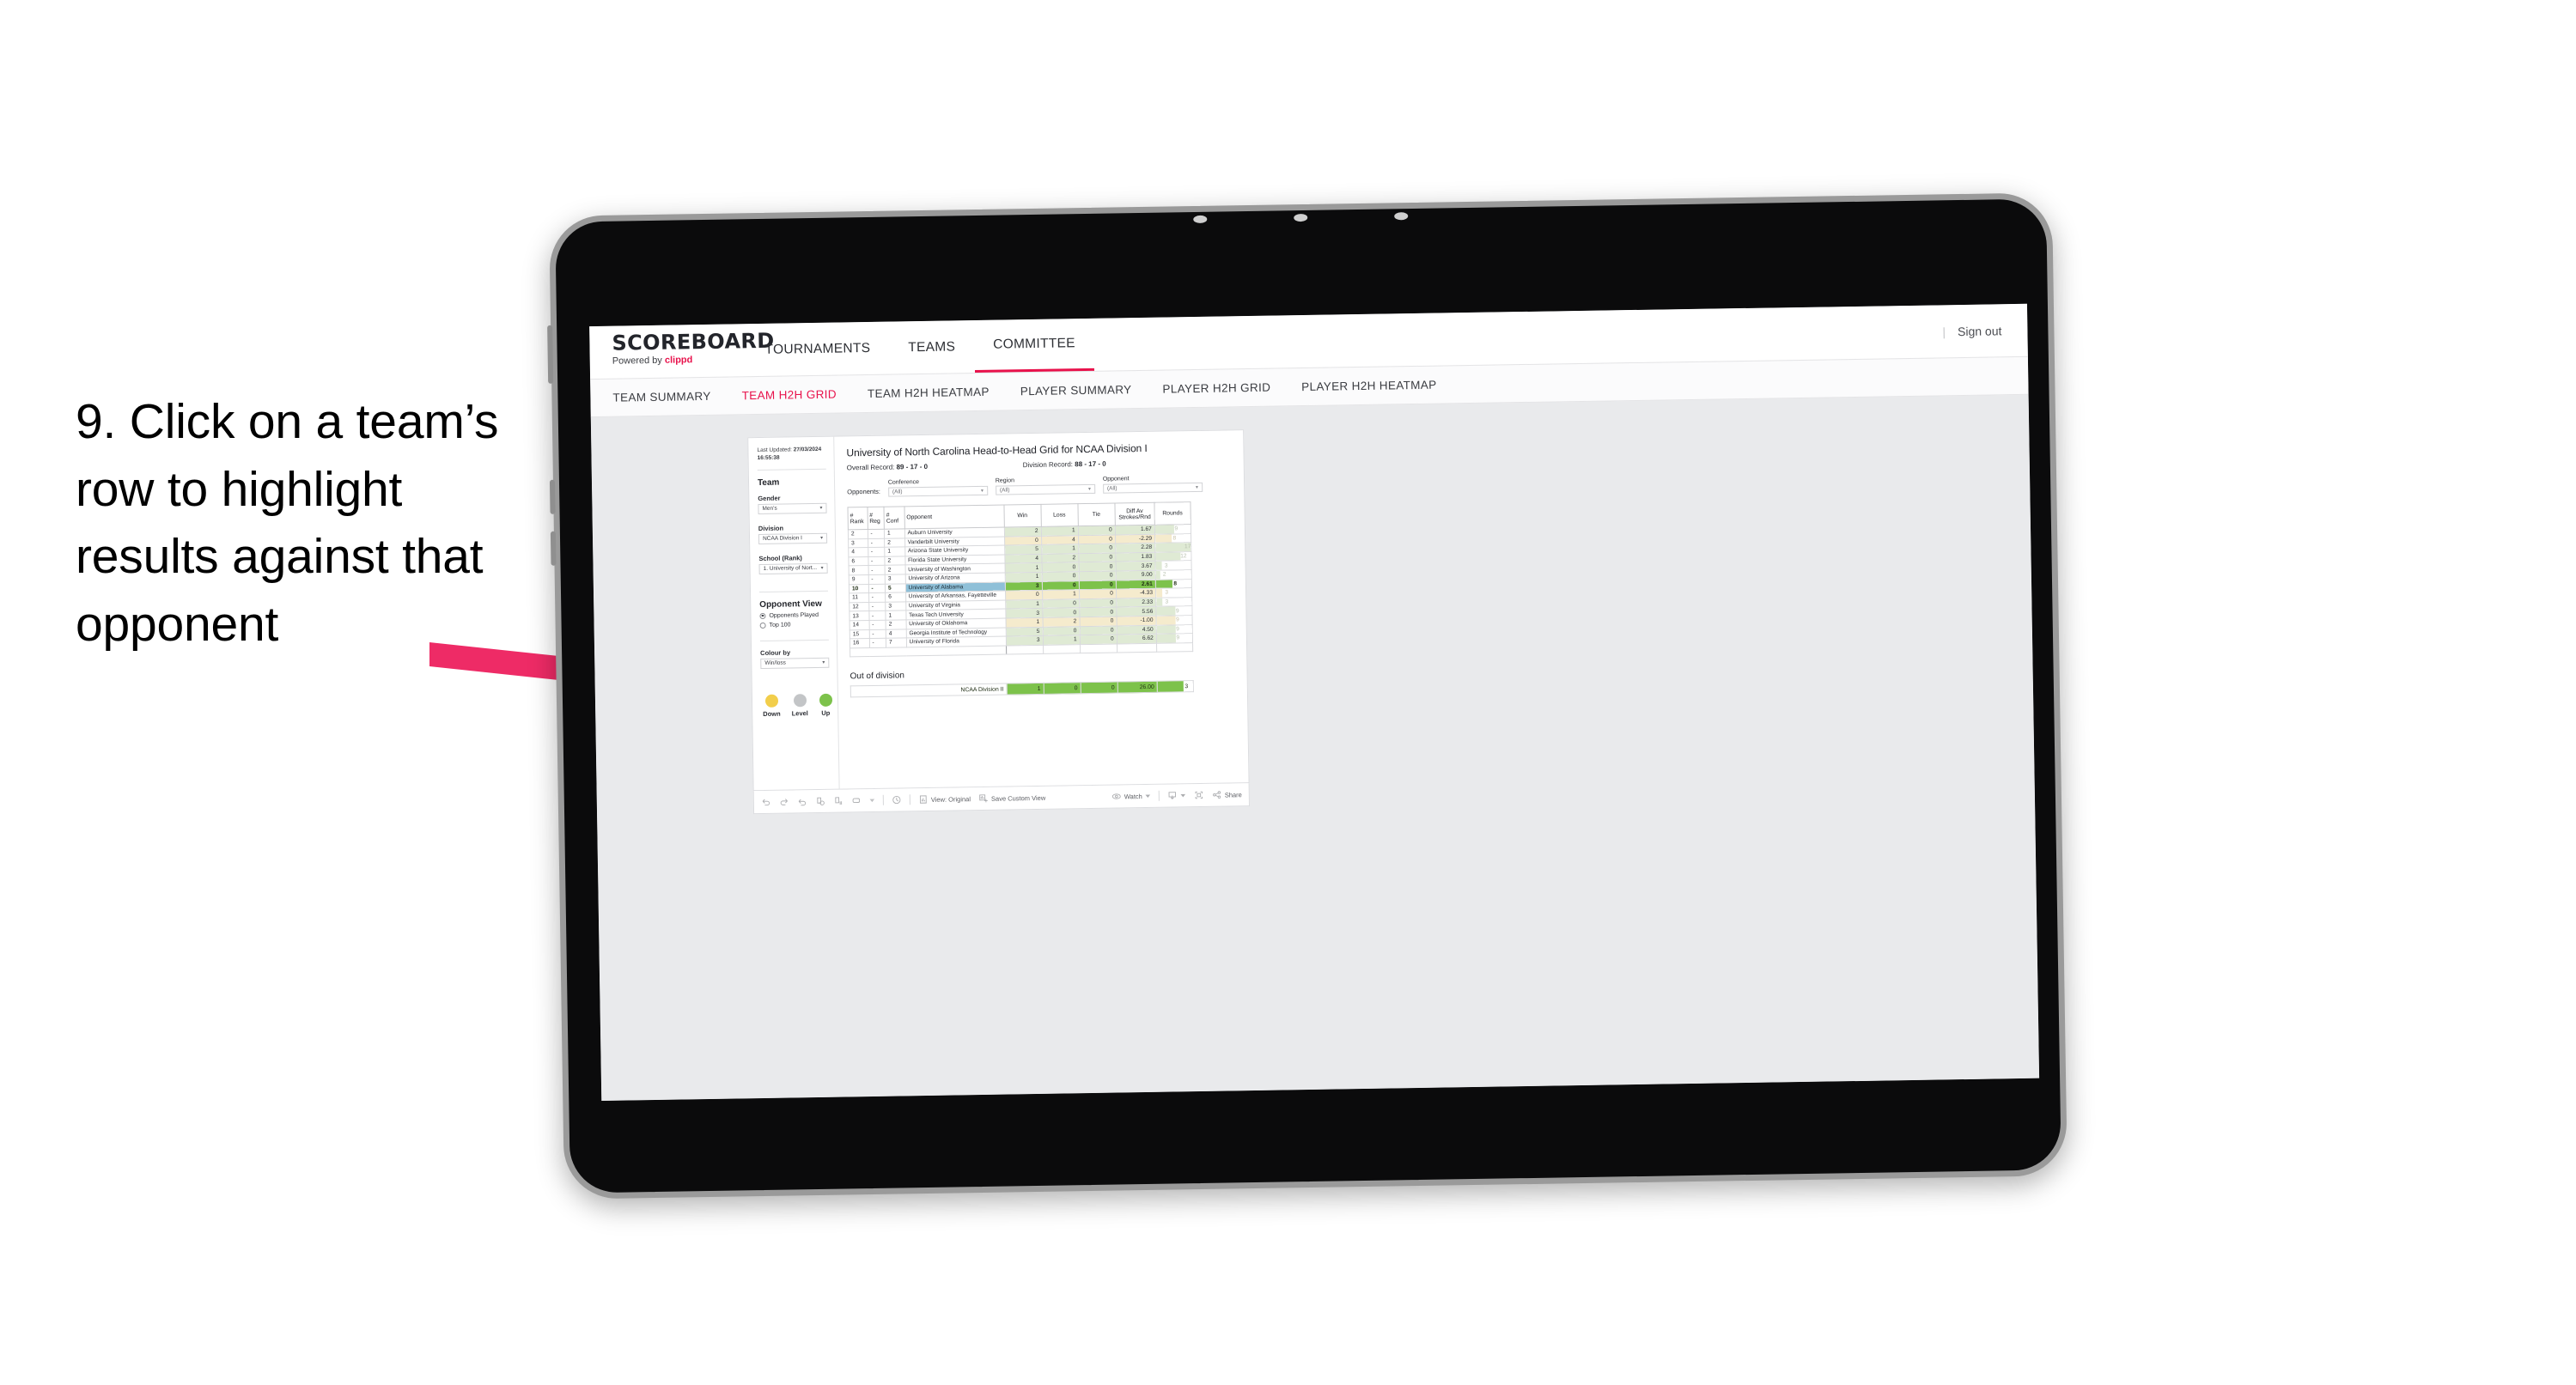  Describe the element at coordinates (1136, 593) in the screenshot. I see `cell-diff: -4.33` at that location.